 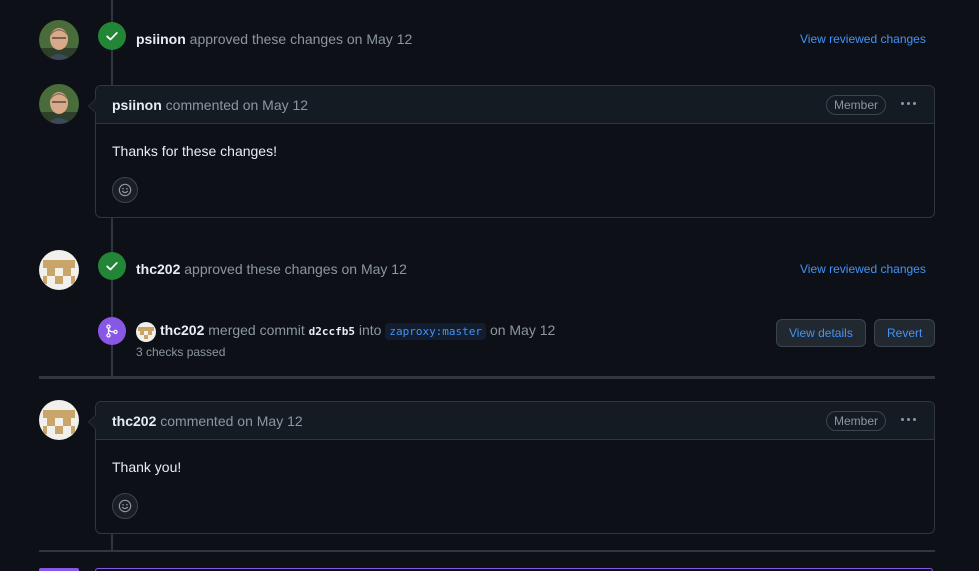 I want to click on approval-text: thc202 approved these changes on May 12, so click(x=271, y=269).